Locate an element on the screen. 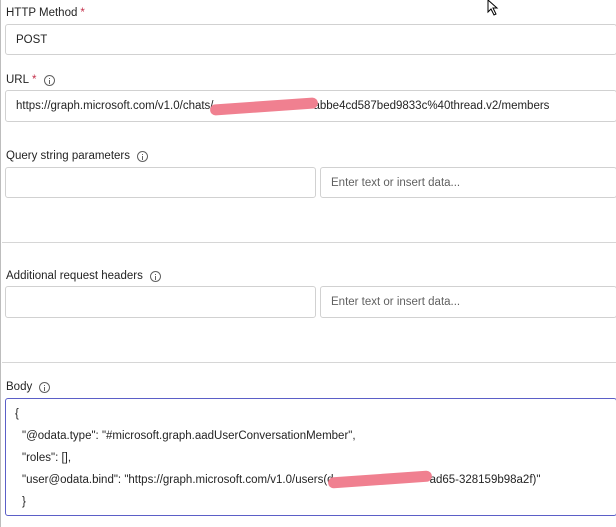 The width and height of the screenshot is (616, 527). request-headers-label-text: Additional request headers is located at coordinates (74, 276).